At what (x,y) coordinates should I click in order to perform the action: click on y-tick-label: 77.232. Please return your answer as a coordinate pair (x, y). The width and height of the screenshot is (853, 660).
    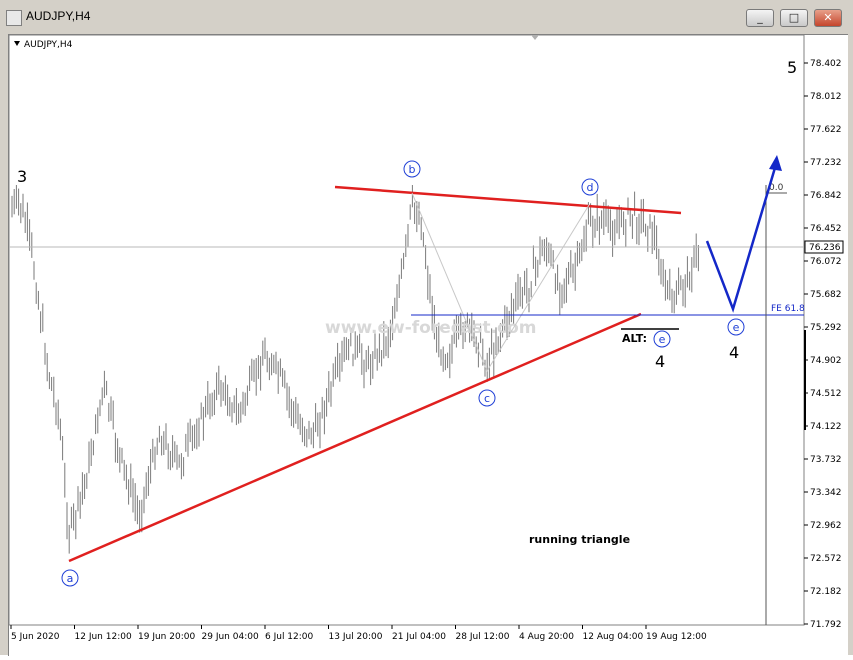
    Looking at the image, I should click on (826, 163).